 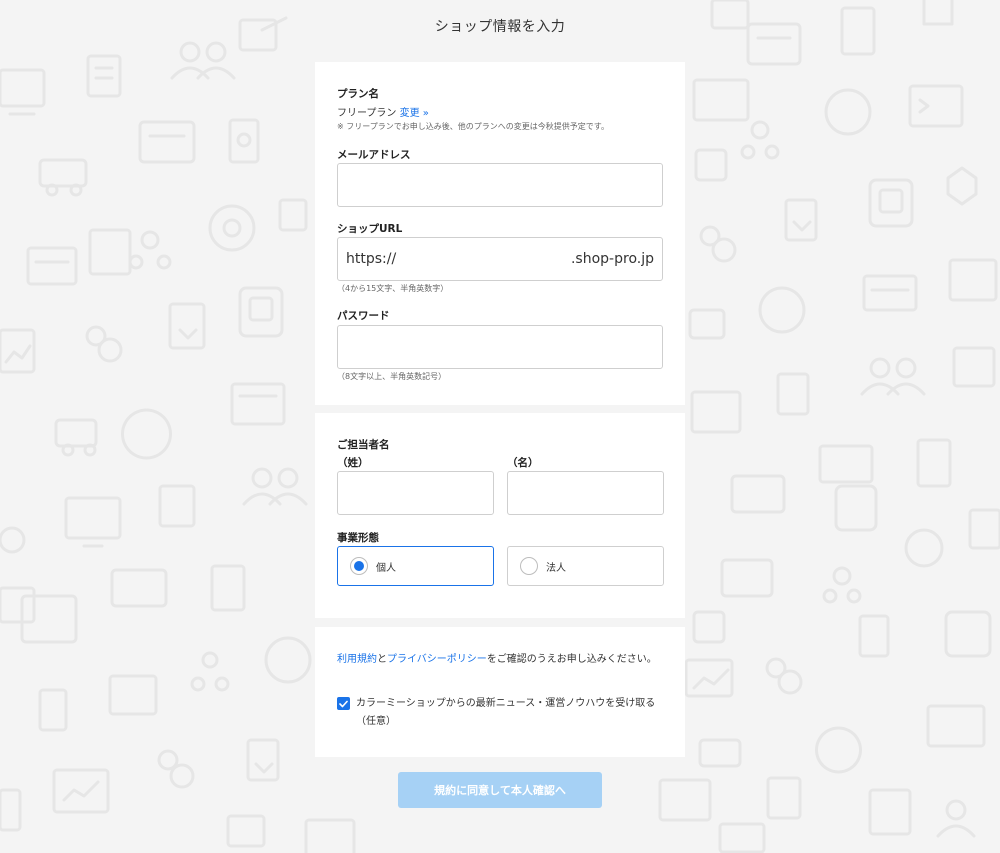 What do you see at coordinates (506, 712) in the screenshot?
I see `newsletter-label: カラーミーショップからの最新ニュース・運営ノウハウを受け取る（任意）` at bounding box center [506, 712].